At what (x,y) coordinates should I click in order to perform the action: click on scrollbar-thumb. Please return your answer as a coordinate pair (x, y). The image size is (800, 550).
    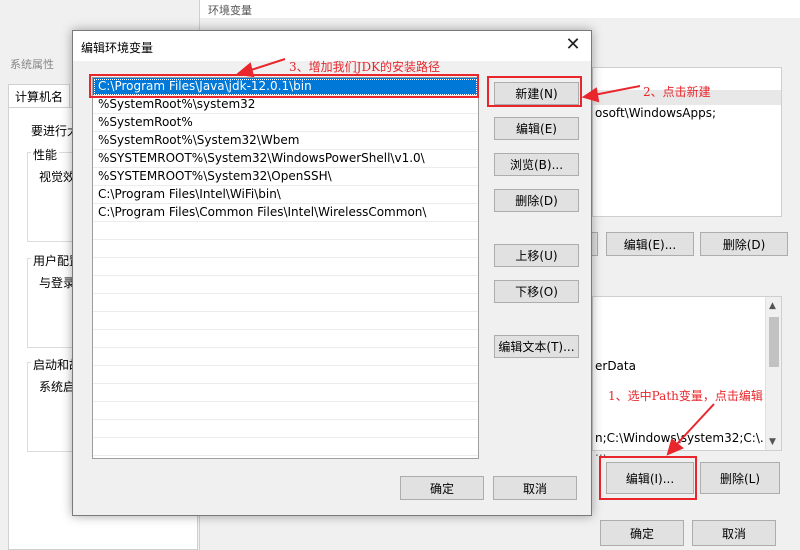
    Looking at the image, I should click on (774, 342).